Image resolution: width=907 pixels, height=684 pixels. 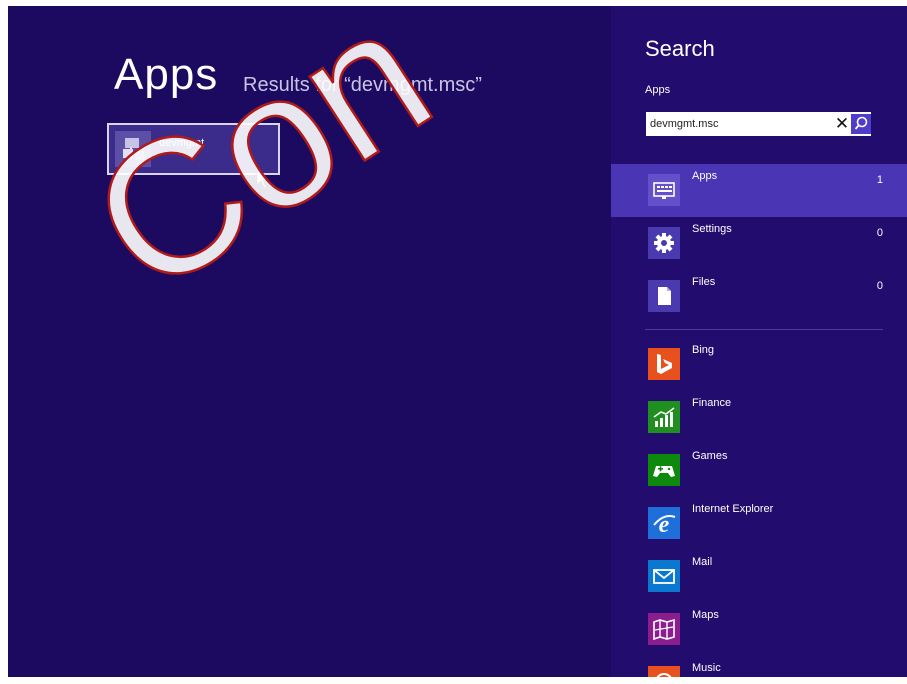 I want to click on app-list-item-finance: Finance, so click(x=759, y=417).